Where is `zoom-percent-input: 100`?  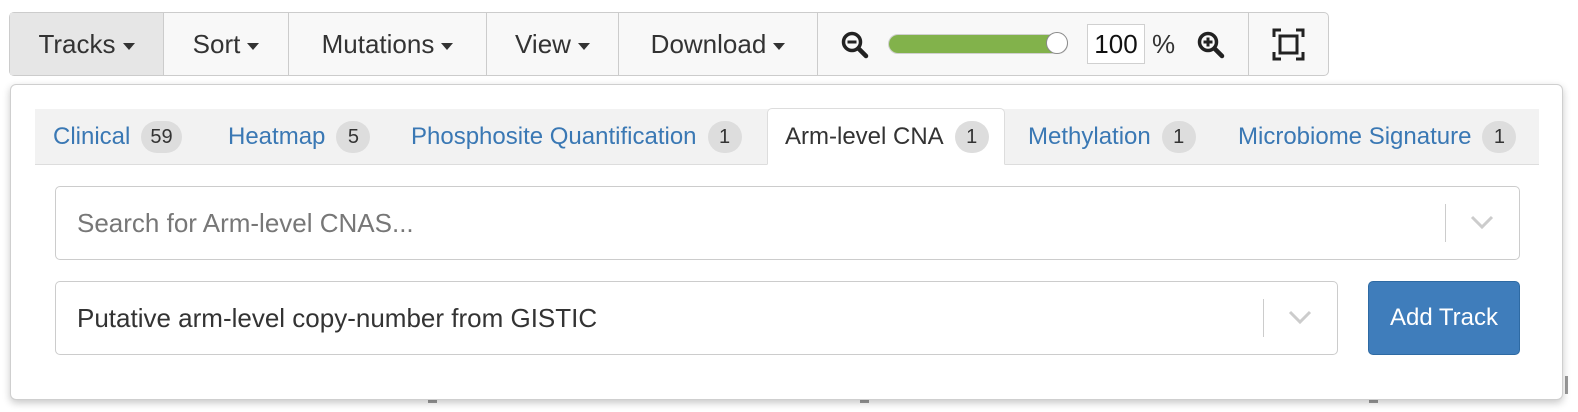 zoom-percent-input: 100 is located at coordinates (1116, 44).